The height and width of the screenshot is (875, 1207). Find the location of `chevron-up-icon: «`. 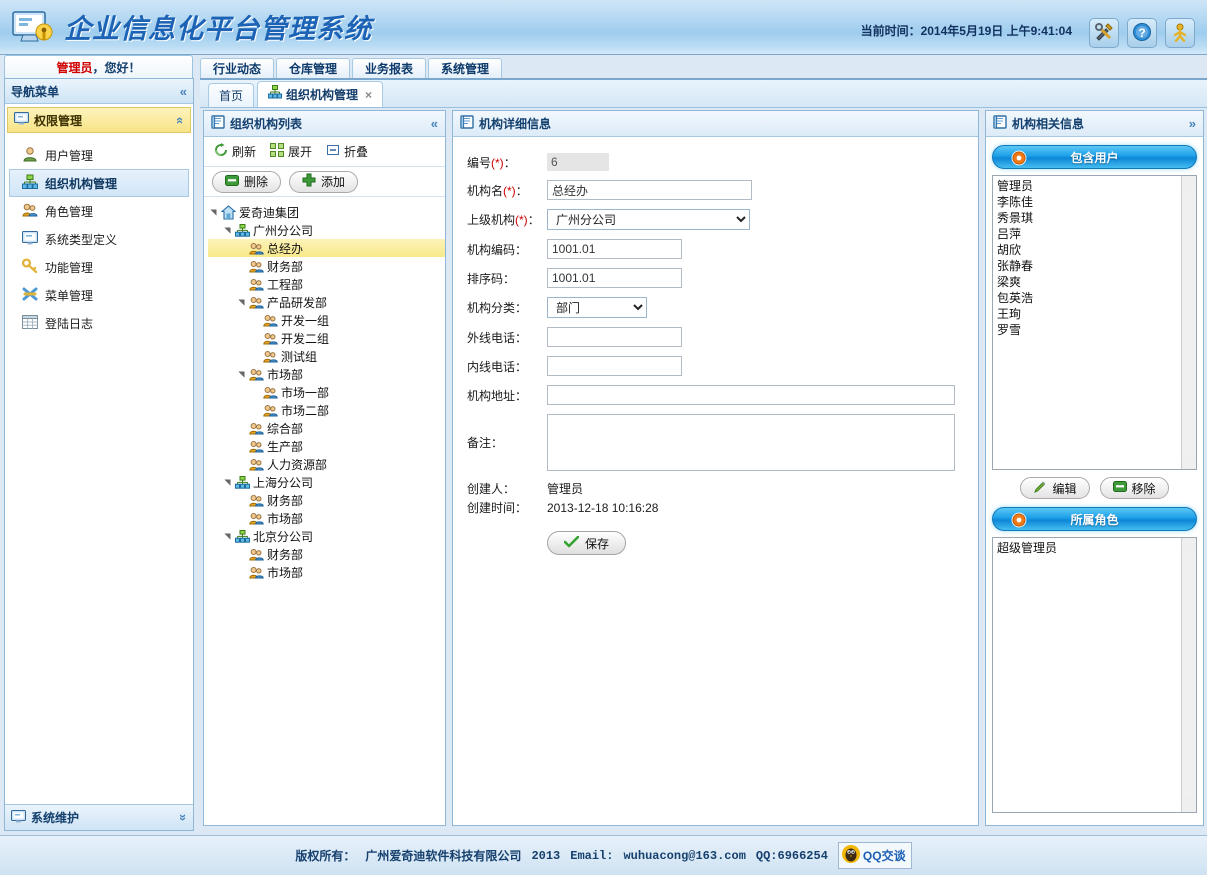

chevron-up-icon: « is located at coordinates (180, 119).